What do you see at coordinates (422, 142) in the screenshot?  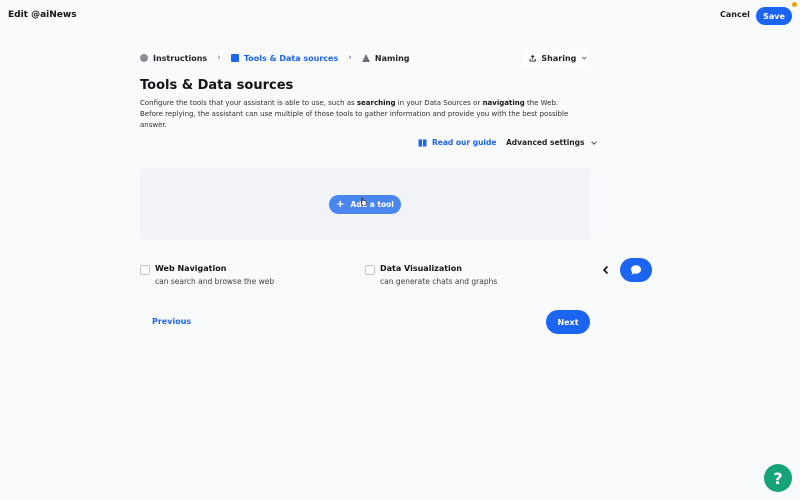 I see `book-icon` at bounding box center [422, 142].